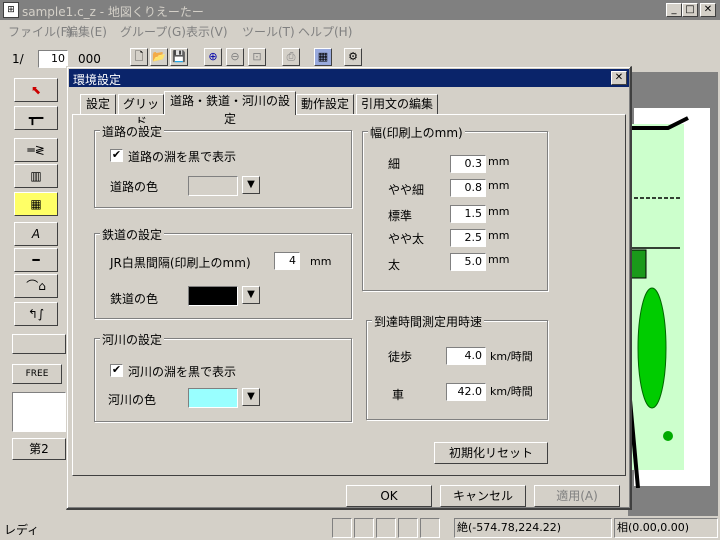  Describe the element at coordinates (287, 261) in the screenshot. I see `jr-interval-input: 4` at that location.